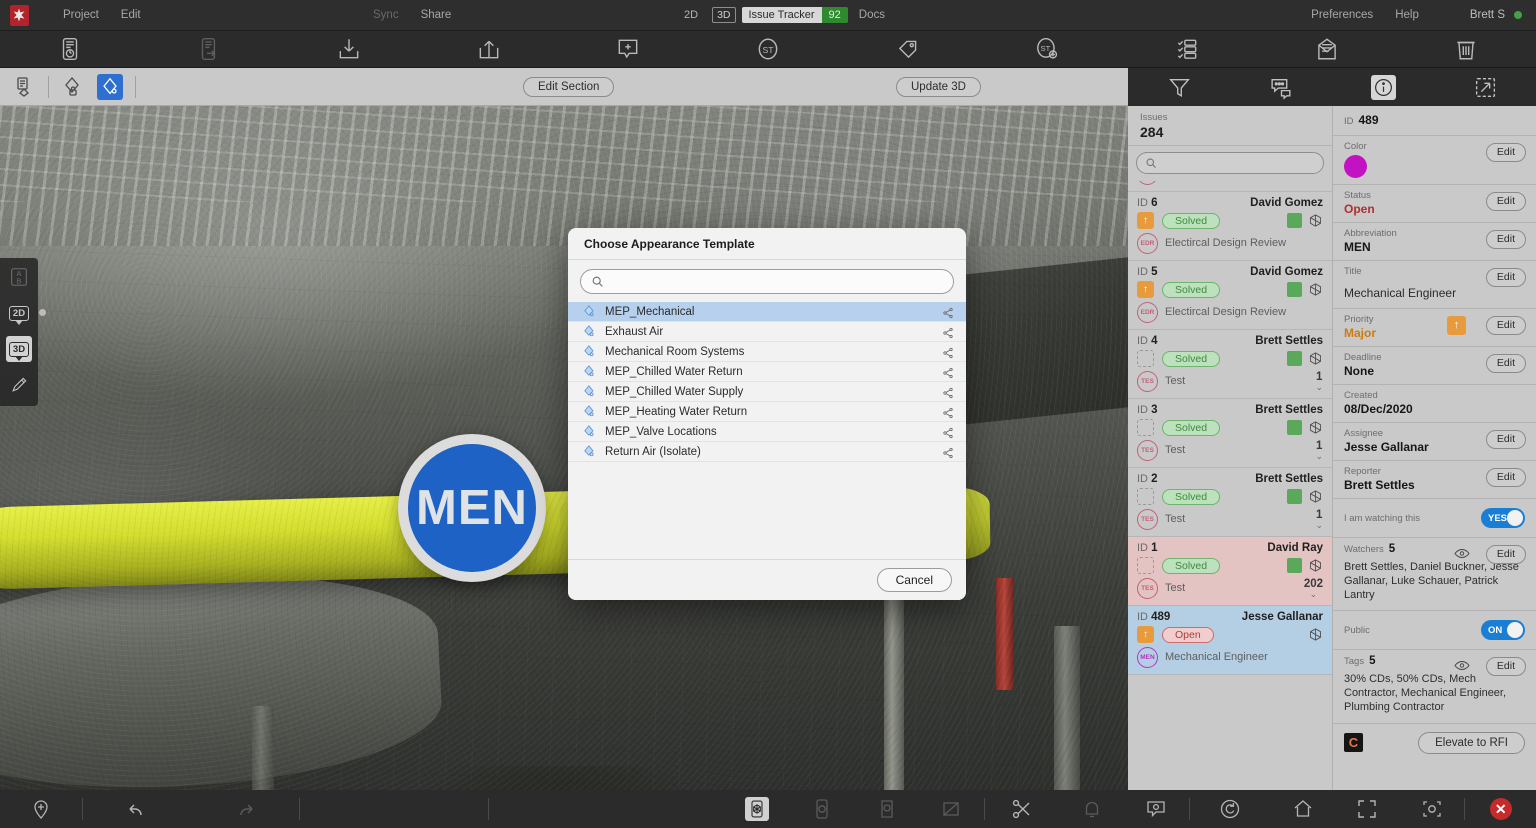  I want to click on nav-2d-button: 2D, so click(691, 15).